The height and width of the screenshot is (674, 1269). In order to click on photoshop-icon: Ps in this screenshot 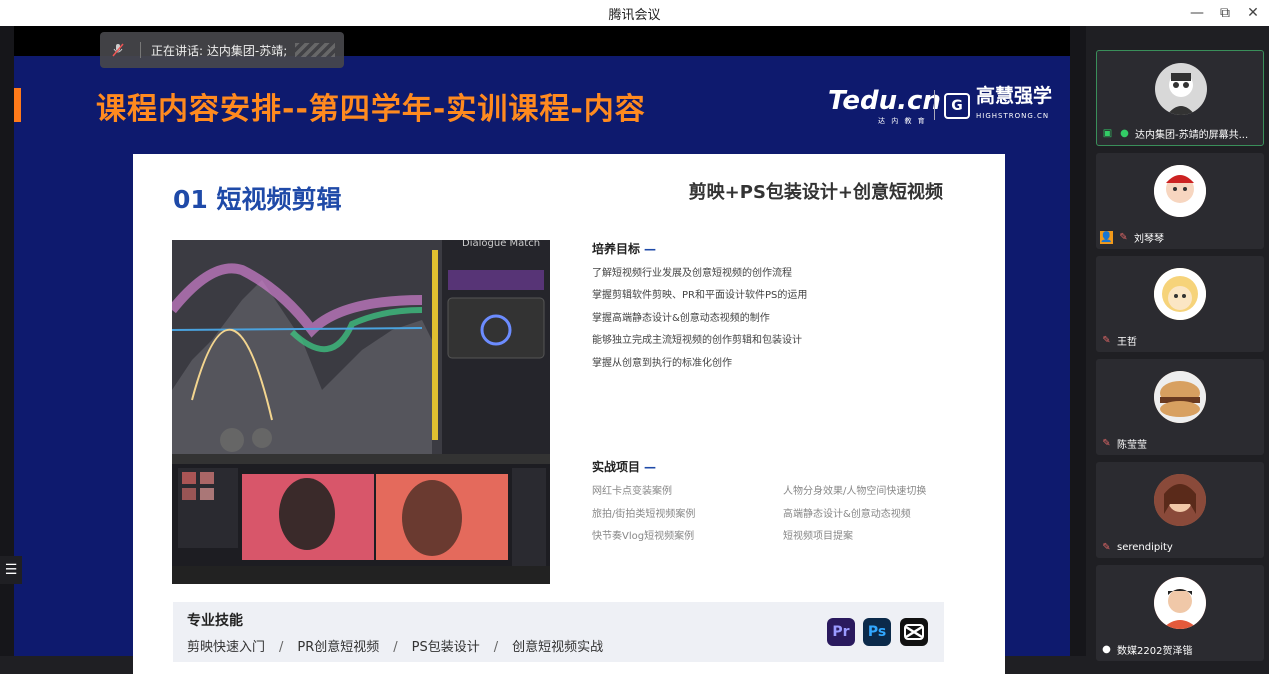, I will do `click(877, 632)`.